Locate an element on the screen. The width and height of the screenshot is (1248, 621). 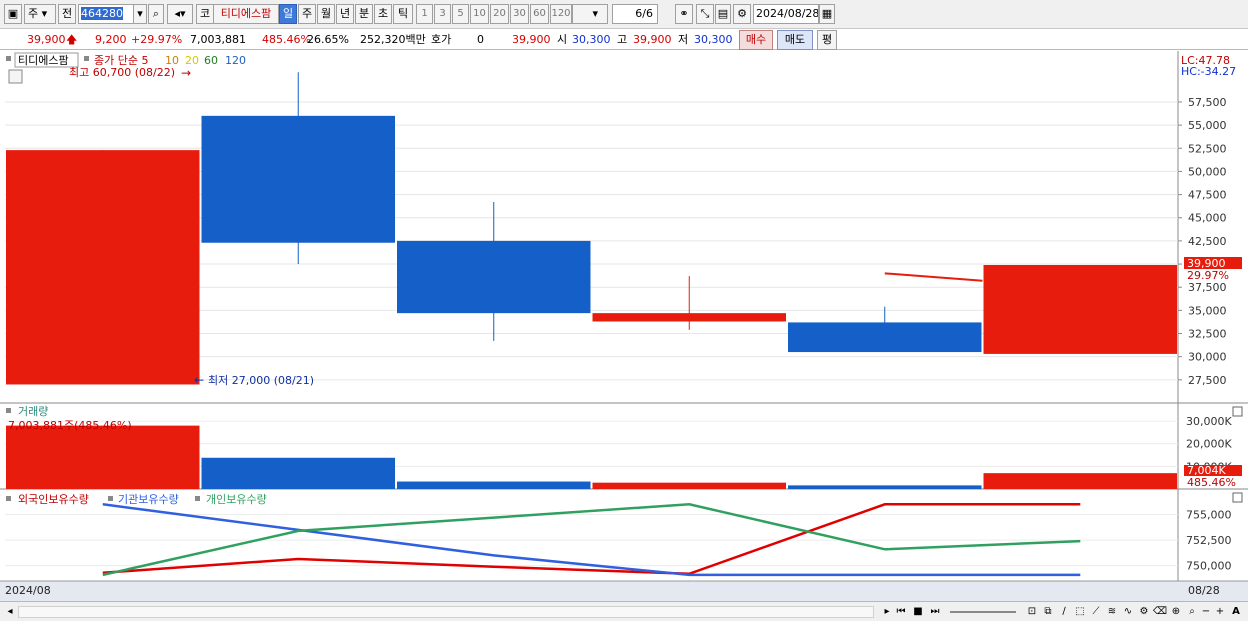
interval-tab-2: 5 is located at coordinates (460, 14).